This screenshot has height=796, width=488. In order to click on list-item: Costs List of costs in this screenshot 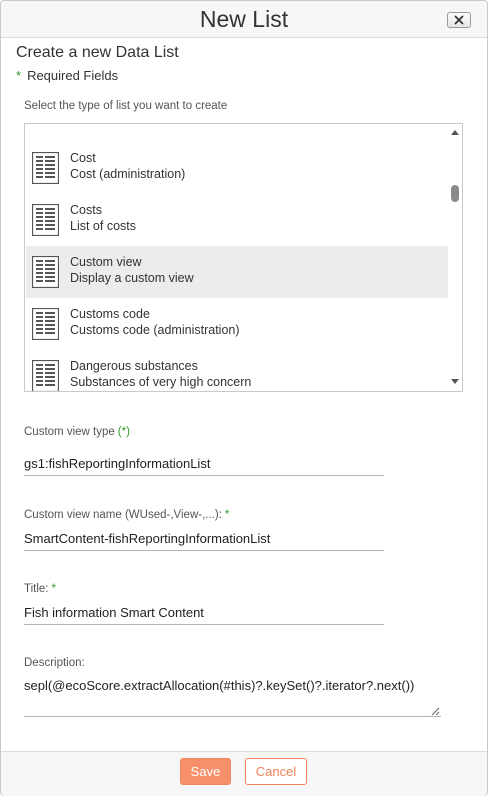, I will do `click(237, 220)`.